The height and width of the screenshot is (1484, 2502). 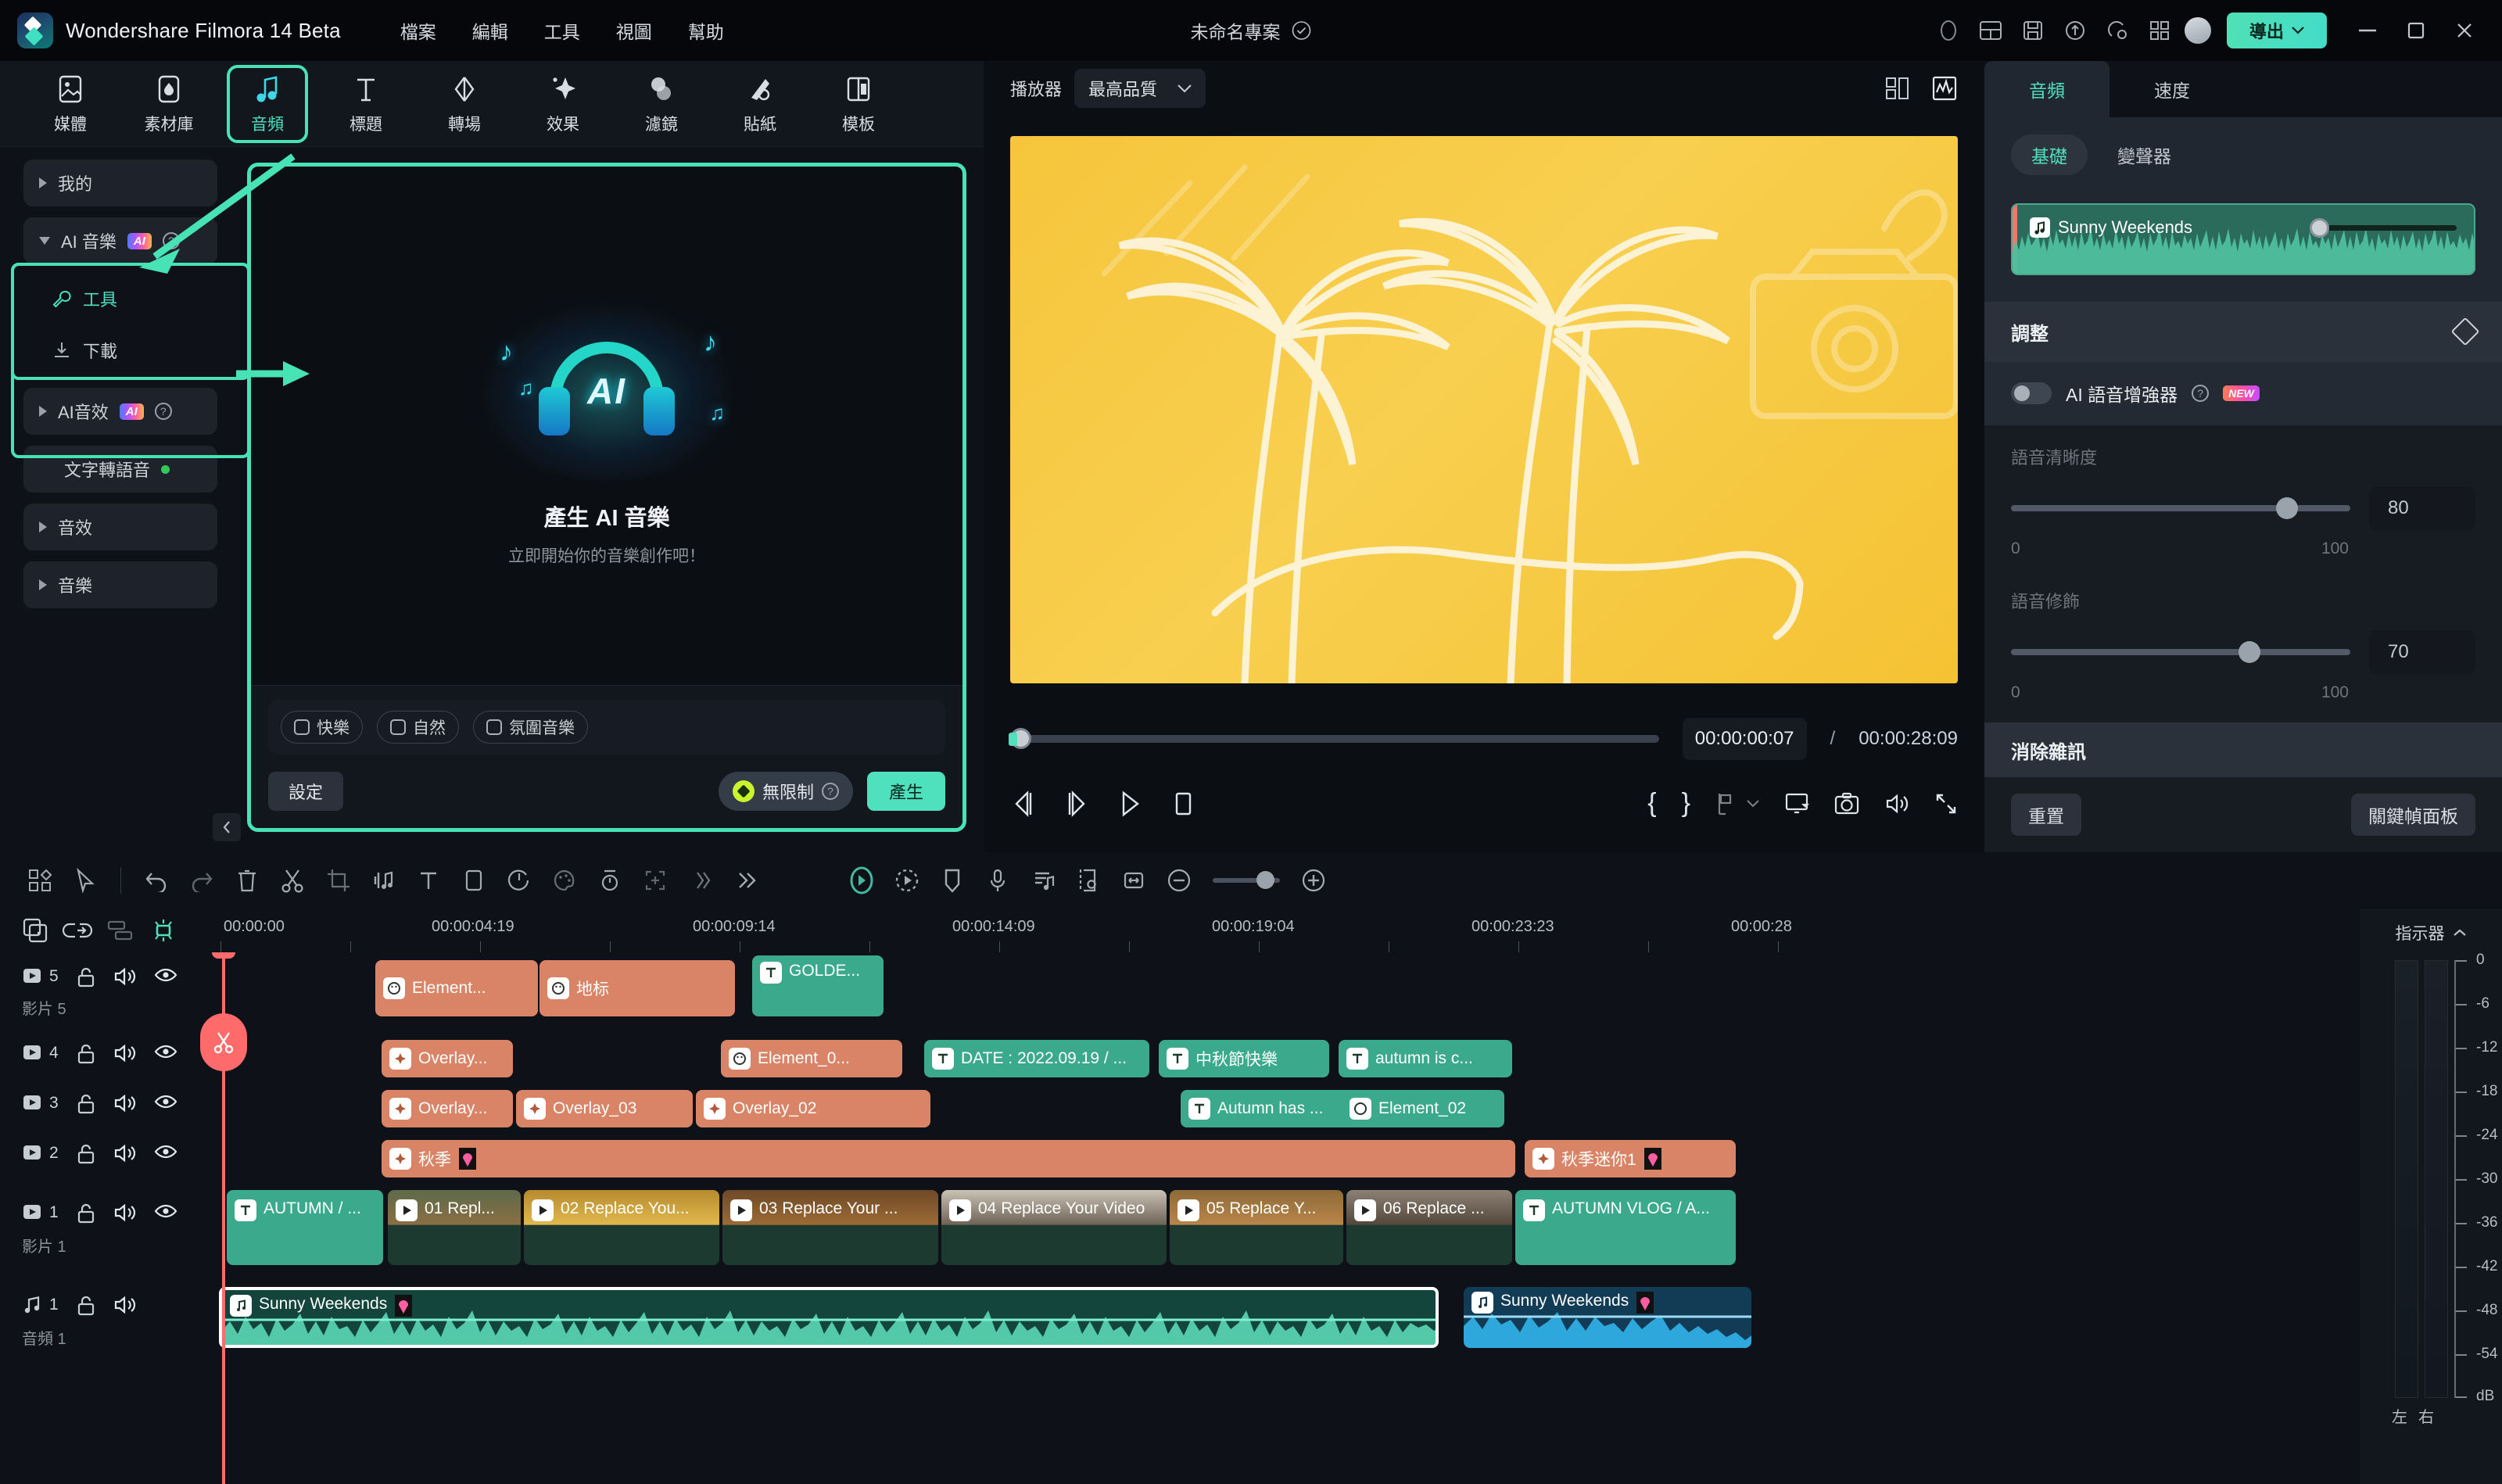 What do you see at coordinates (292, 880) in the screenshot?
I see `split-scissors-icon` at bounding box center [292, 880].